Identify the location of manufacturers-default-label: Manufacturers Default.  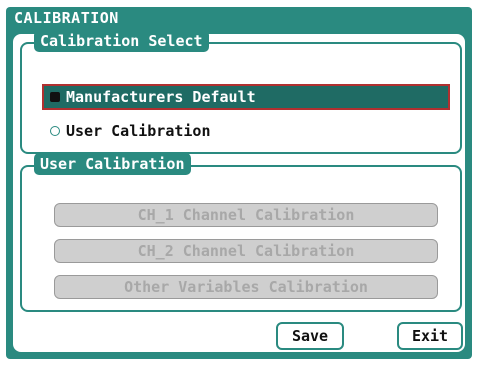
(161, 97).